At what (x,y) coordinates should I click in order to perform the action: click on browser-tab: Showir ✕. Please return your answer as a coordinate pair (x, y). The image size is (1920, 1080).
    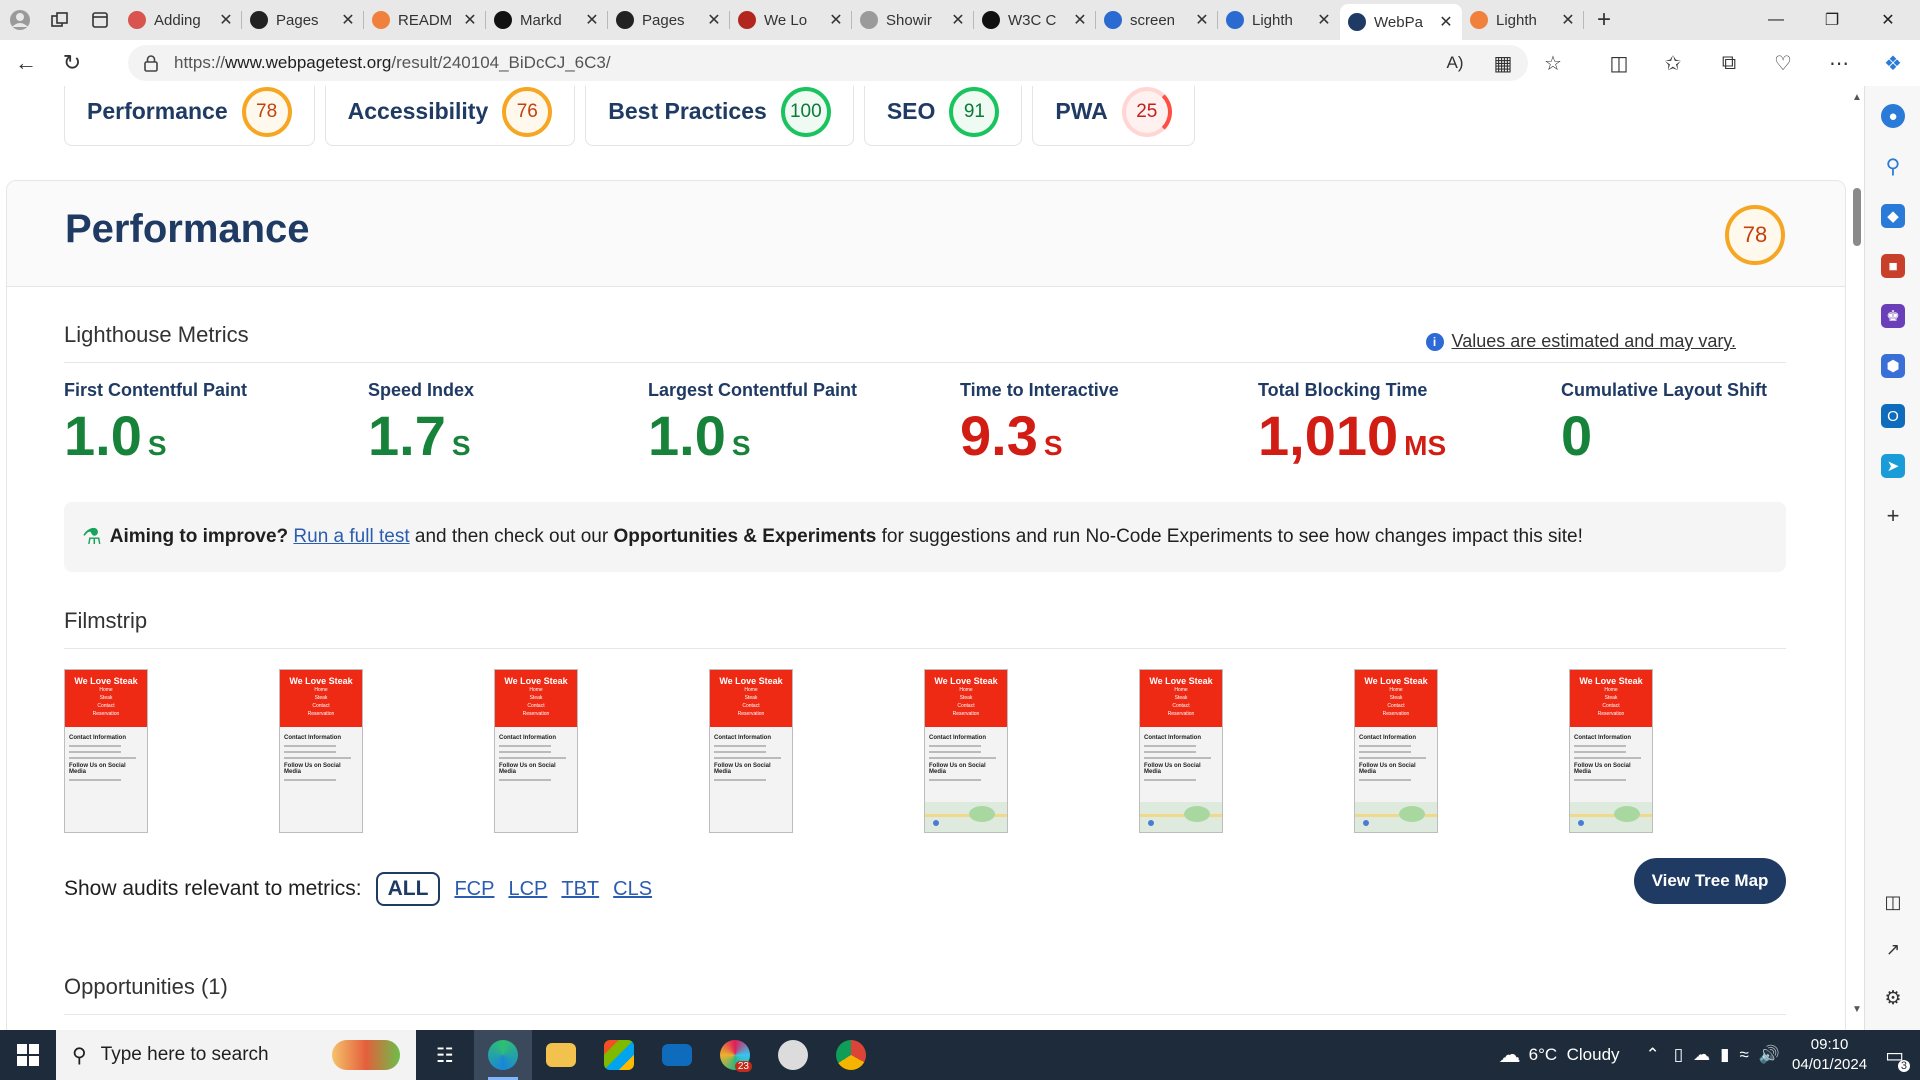
    Looking at the image, I should click on (913, 20).